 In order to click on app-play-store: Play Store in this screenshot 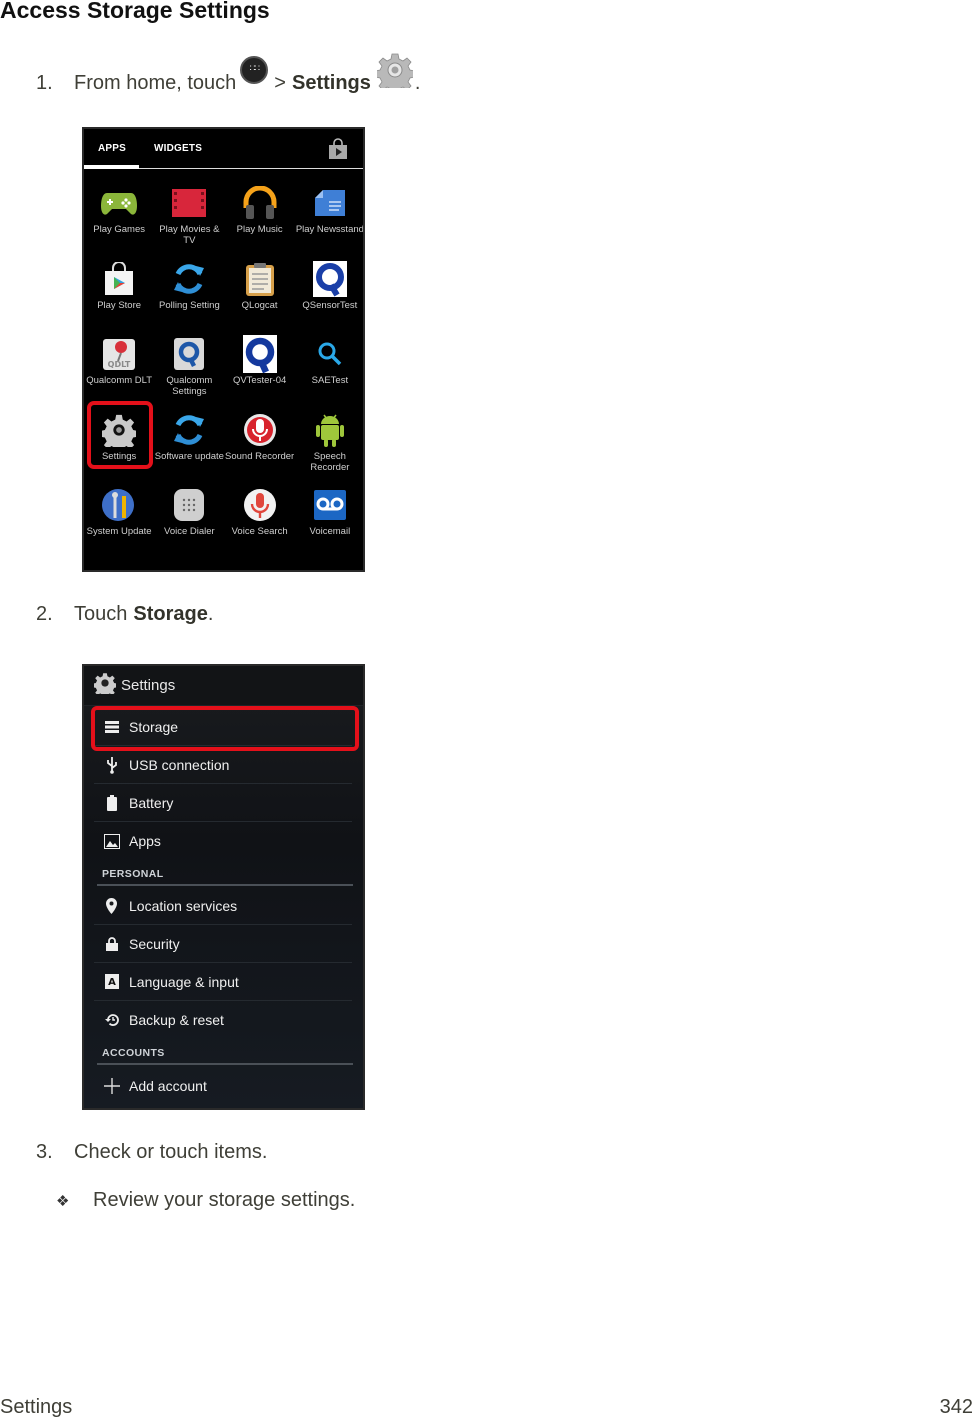, I will do `click(119, 299)`.